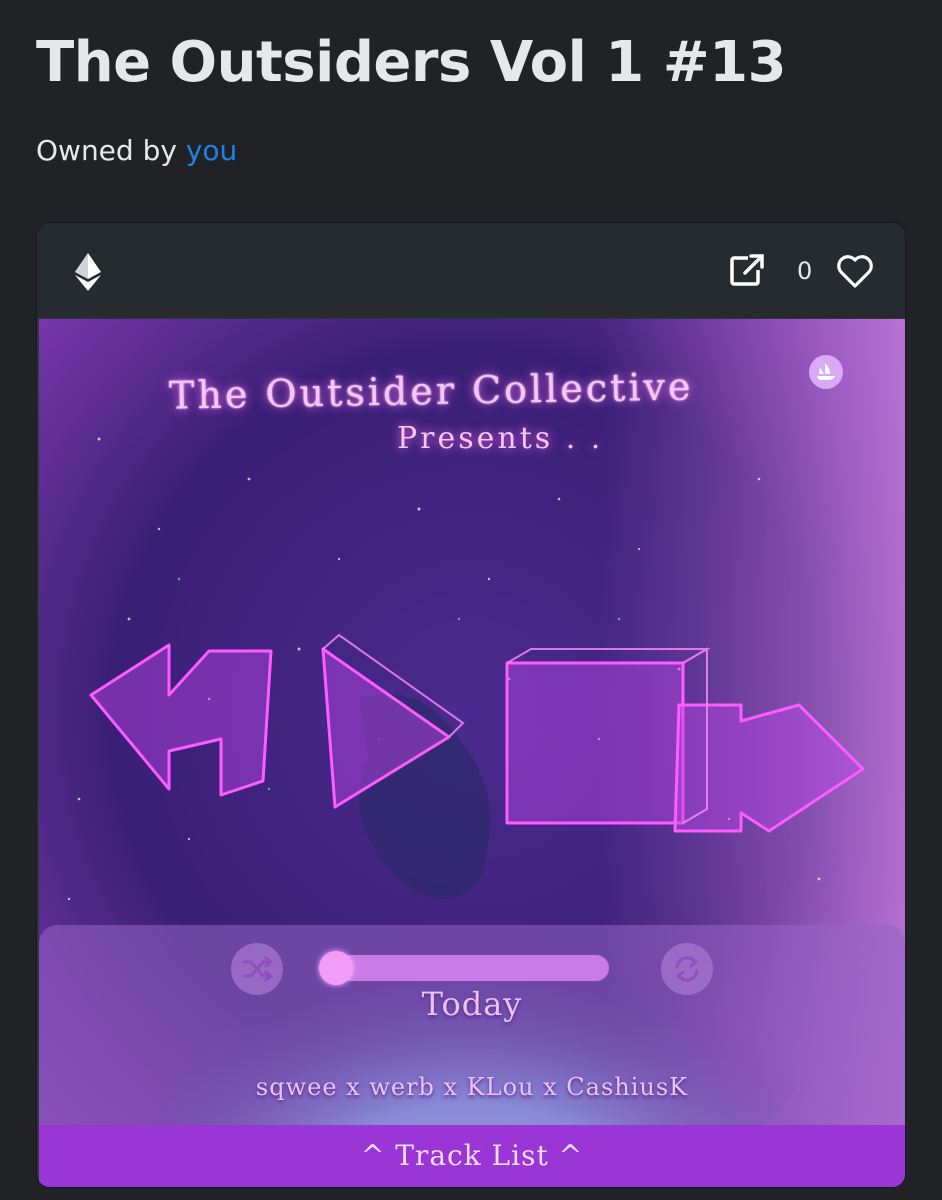 This screenshot has width=942, height=1200. What do you see at coordinates (431, 391) in the screenshot?
I see `artwork-header-title: The Outsider Collective` at bounding box center [431, 391].